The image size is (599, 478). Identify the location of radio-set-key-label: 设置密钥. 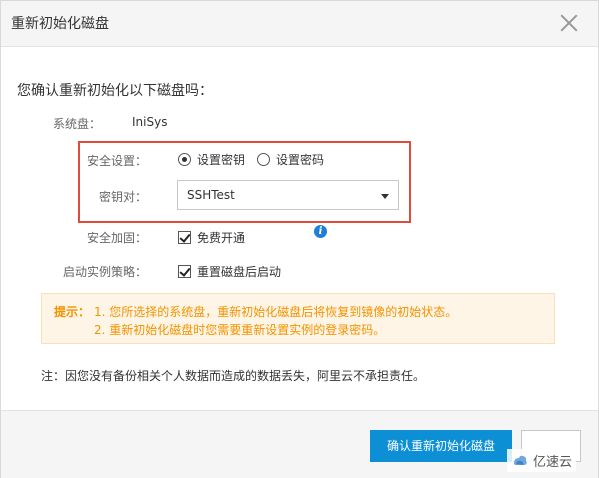
(221, 160).